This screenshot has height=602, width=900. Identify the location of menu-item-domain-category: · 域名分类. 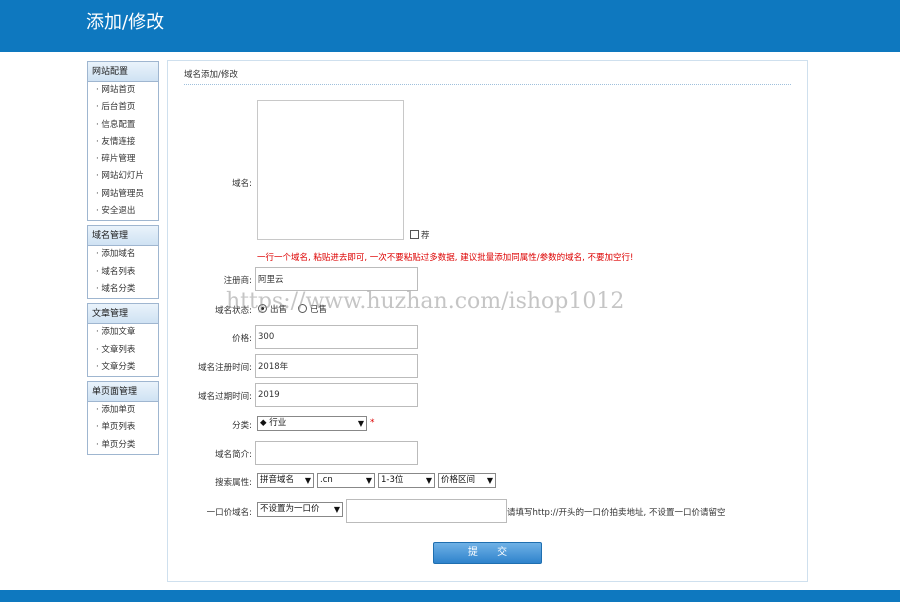
(123, 289).